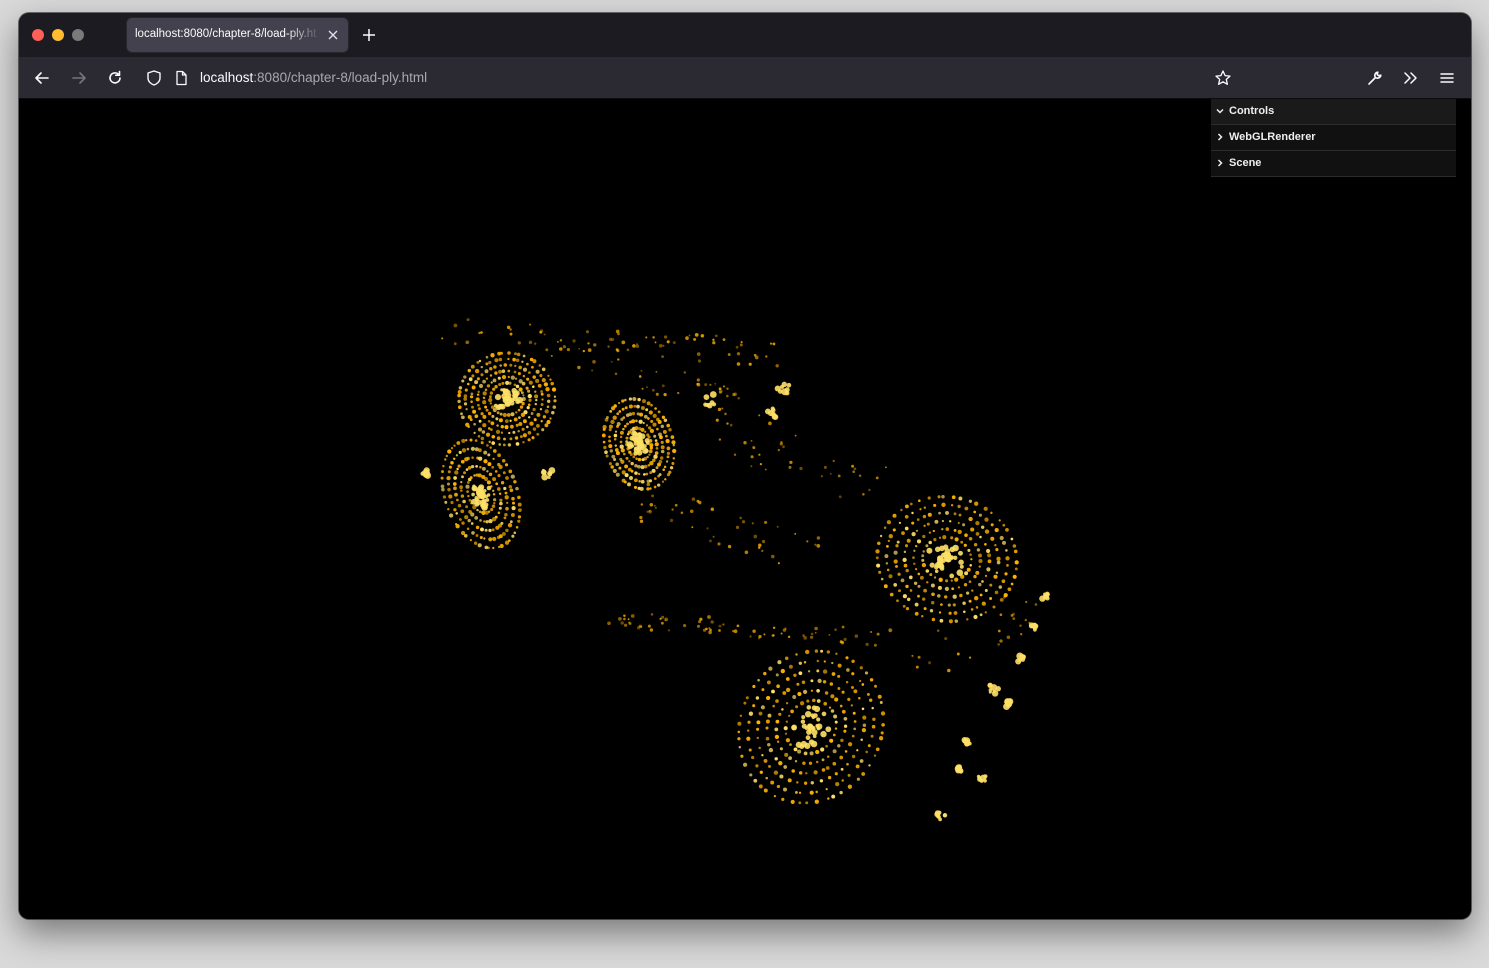  What do you see at coordinates (115, 78) in the screenshot?
I see `reload-icon` at bounding box center [115, 78].